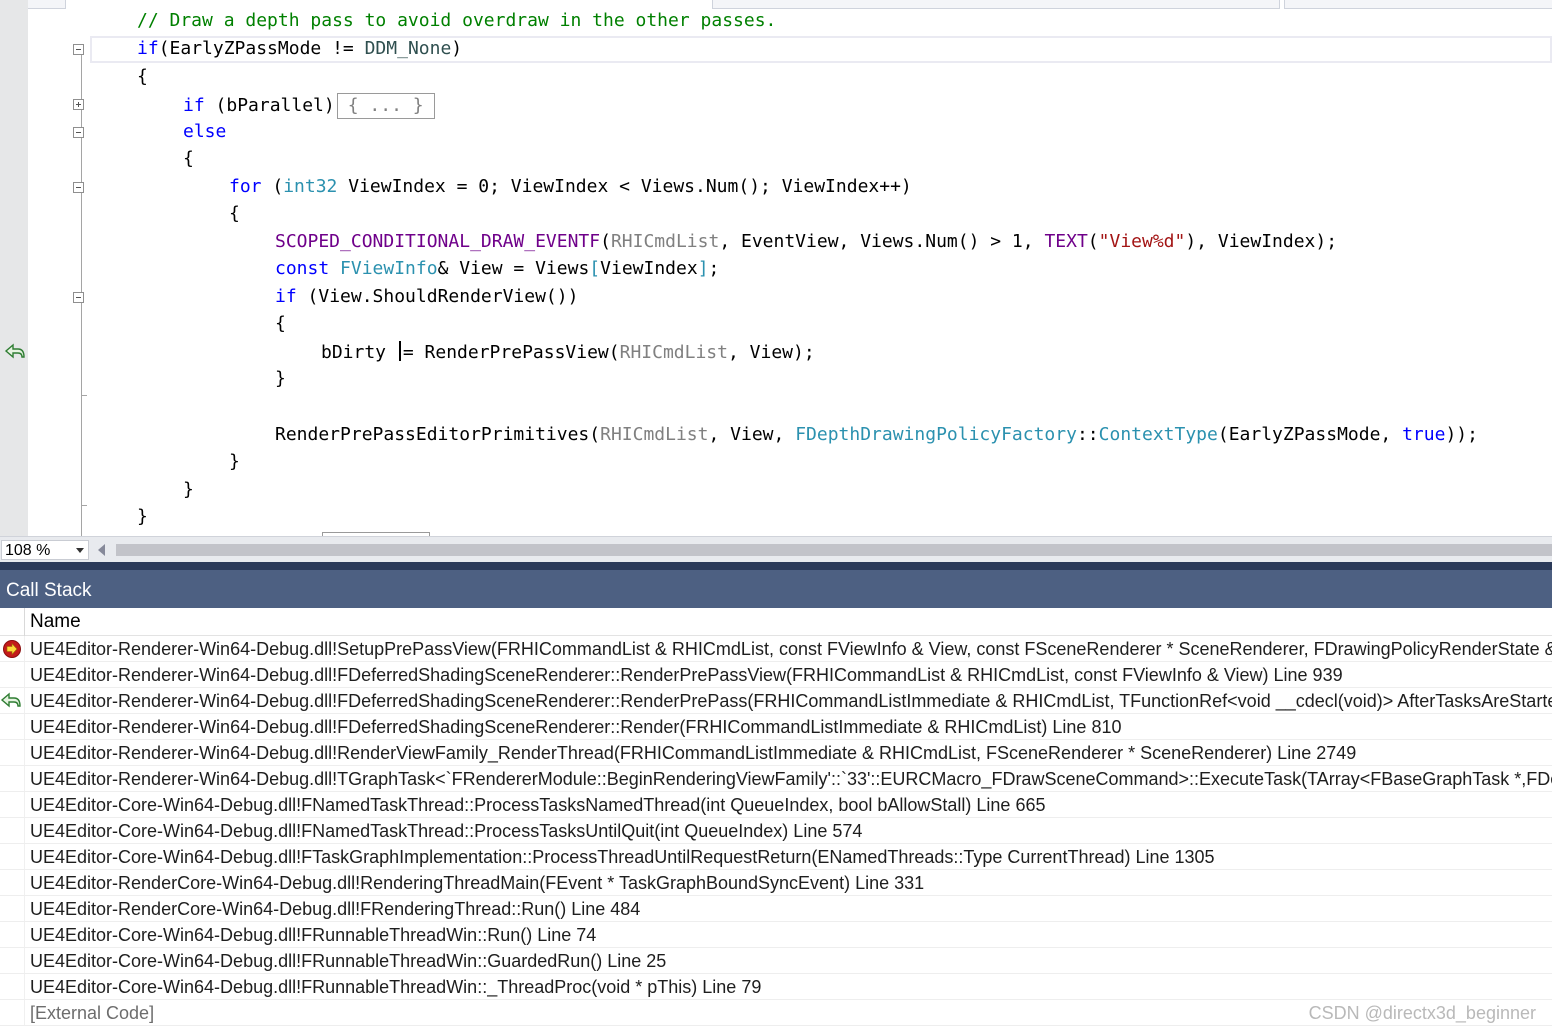 This screenshot has height=1032, width=1552. I want to click on code-token: ::, so click(1087, 434).